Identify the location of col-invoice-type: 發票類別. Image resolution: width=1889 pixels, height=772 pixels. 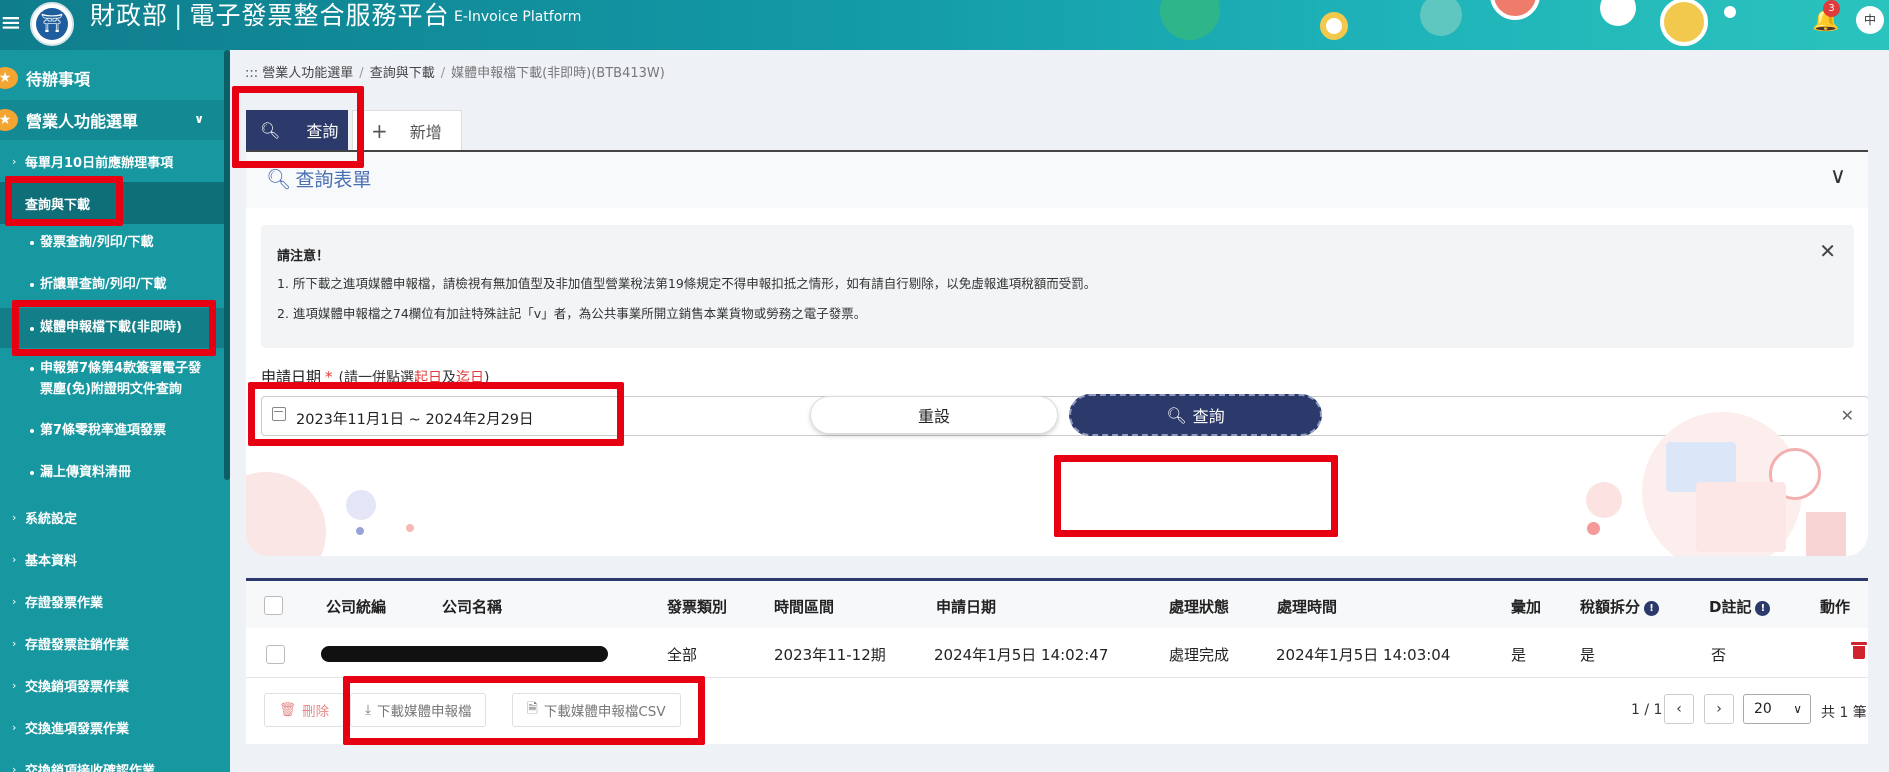
(697, 606).